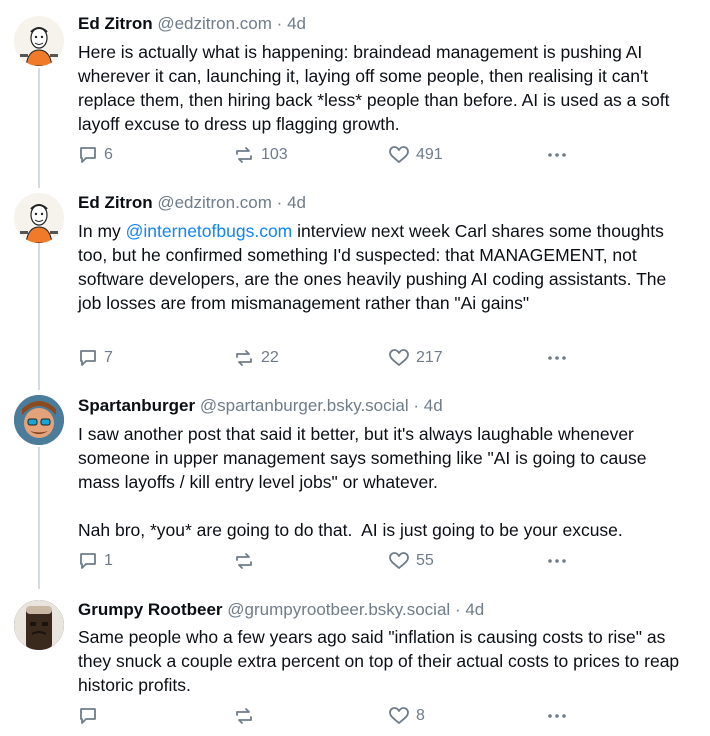 This screenshot has height=736, width=710. Describe the element at coordinates (260, 155) in the screenshot. I see `repost-button: 103` at that location.